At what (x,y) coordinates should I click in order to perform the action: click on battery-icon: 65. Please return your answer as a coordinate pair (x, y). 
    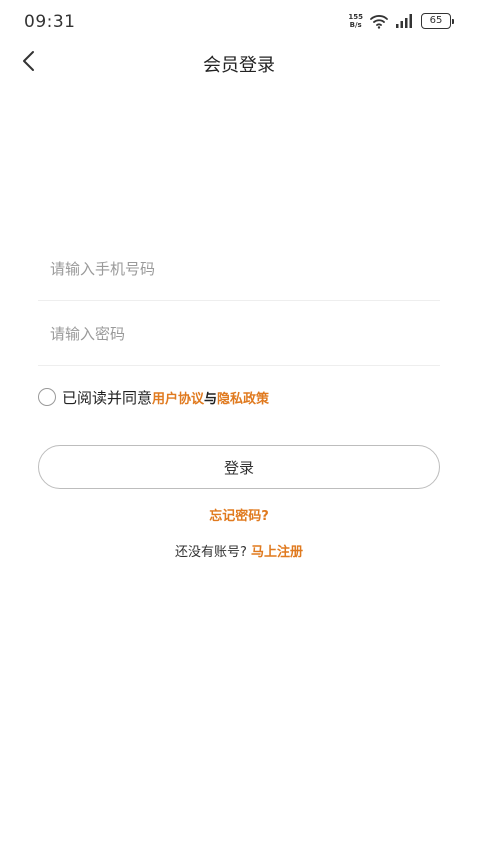
    Looking at the image, I should click on (437, 21).